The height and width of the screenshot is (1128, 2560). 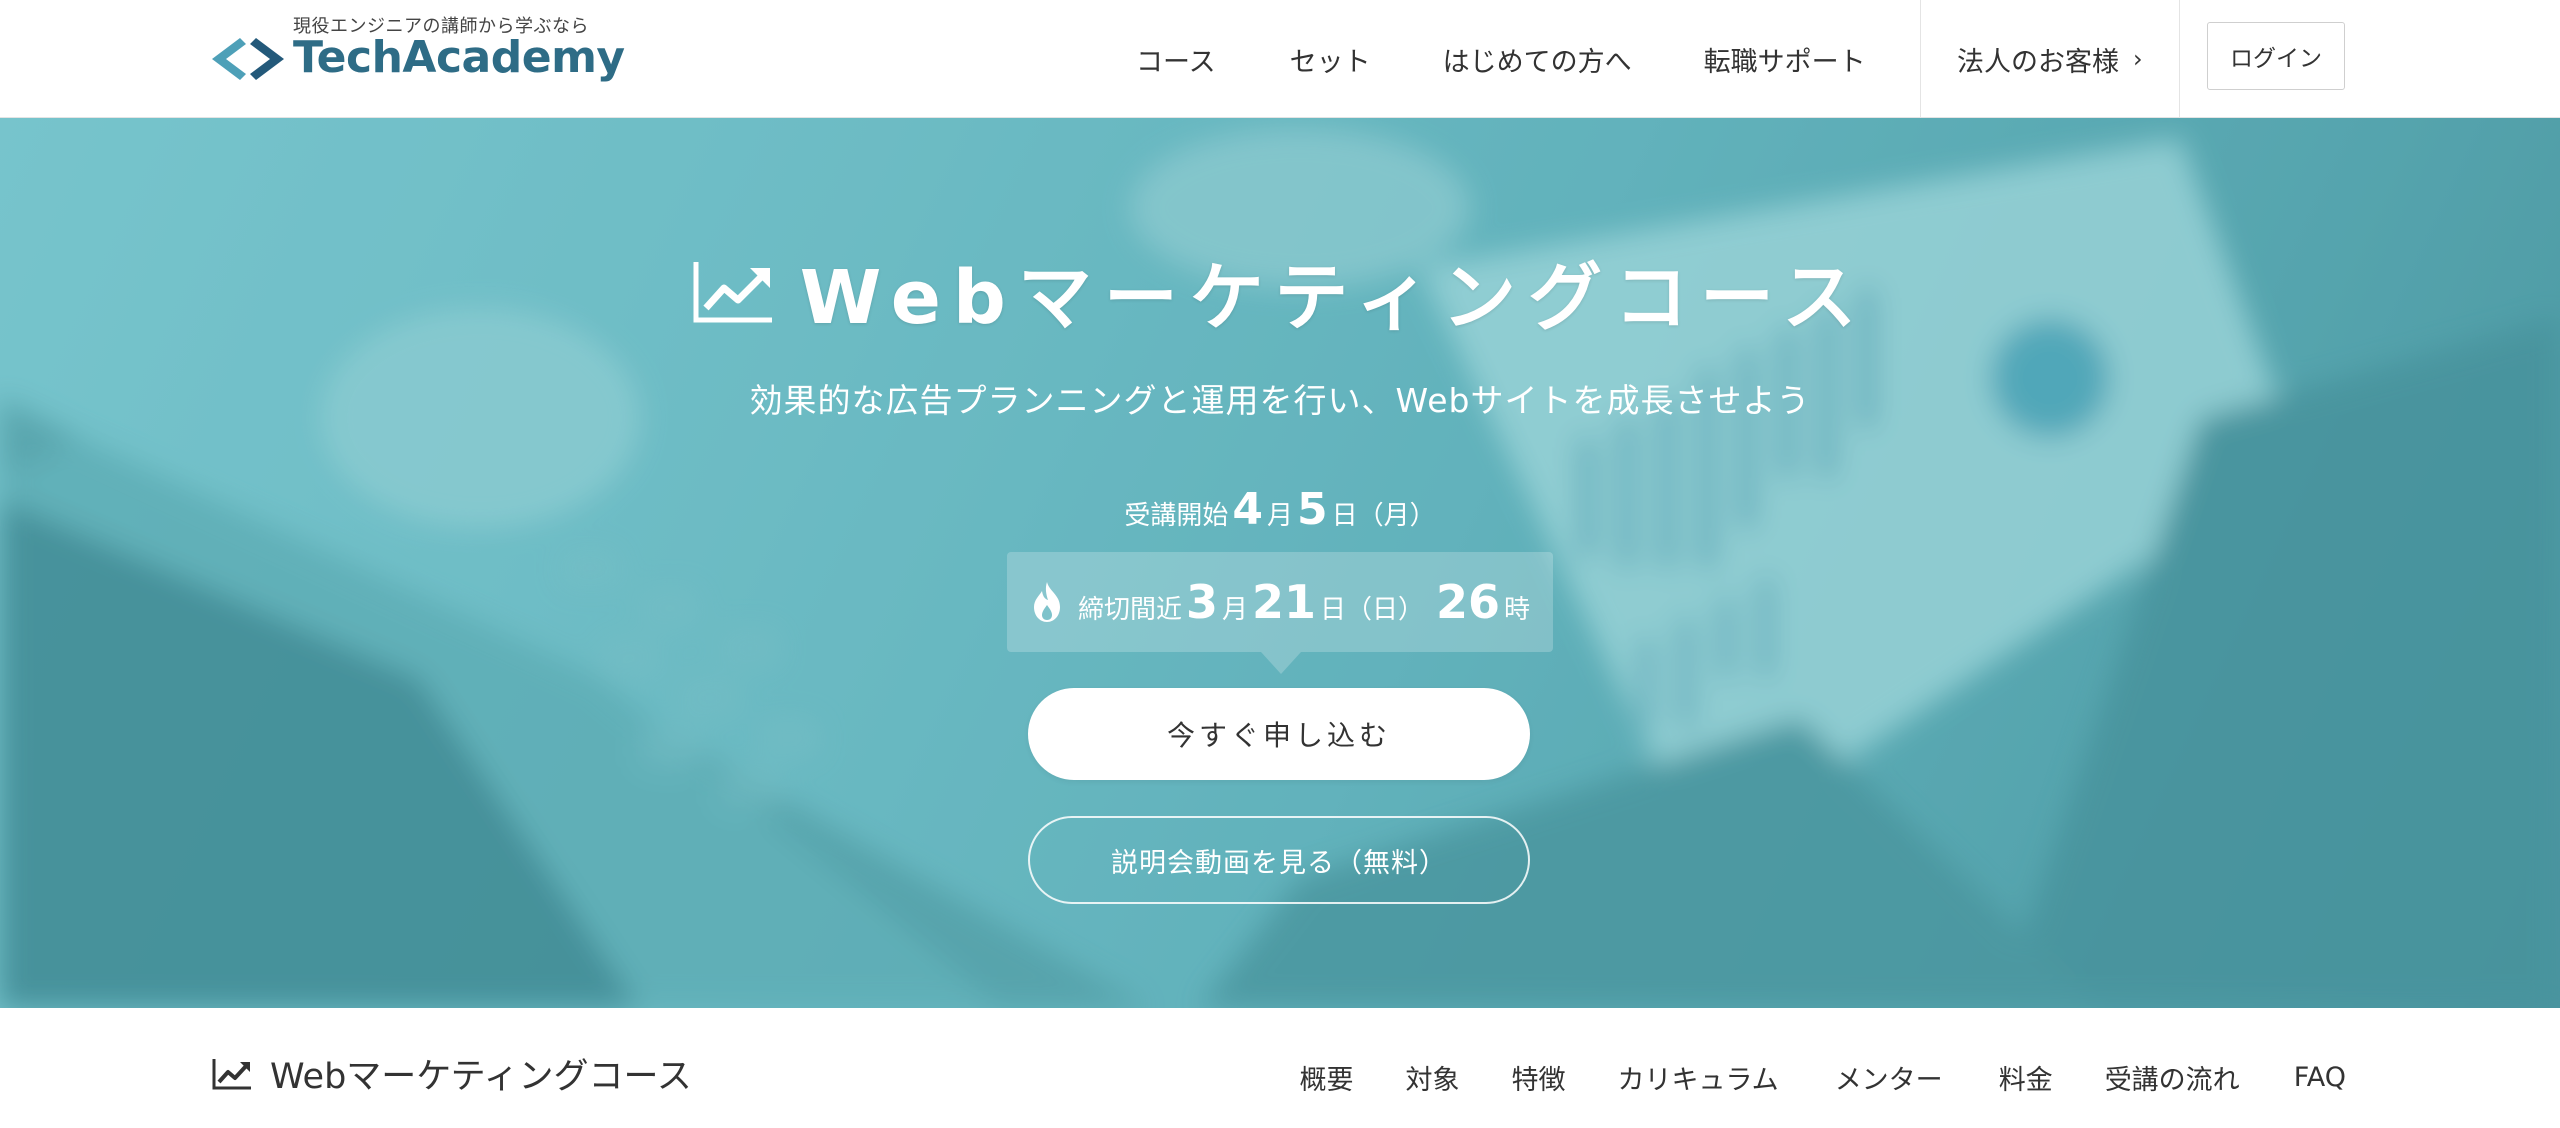 What do you see at coordinates (1889, 1077) in the screenshot?
I see `subnav-item-mentor: メンター` at bounding box center [1889, 1077].